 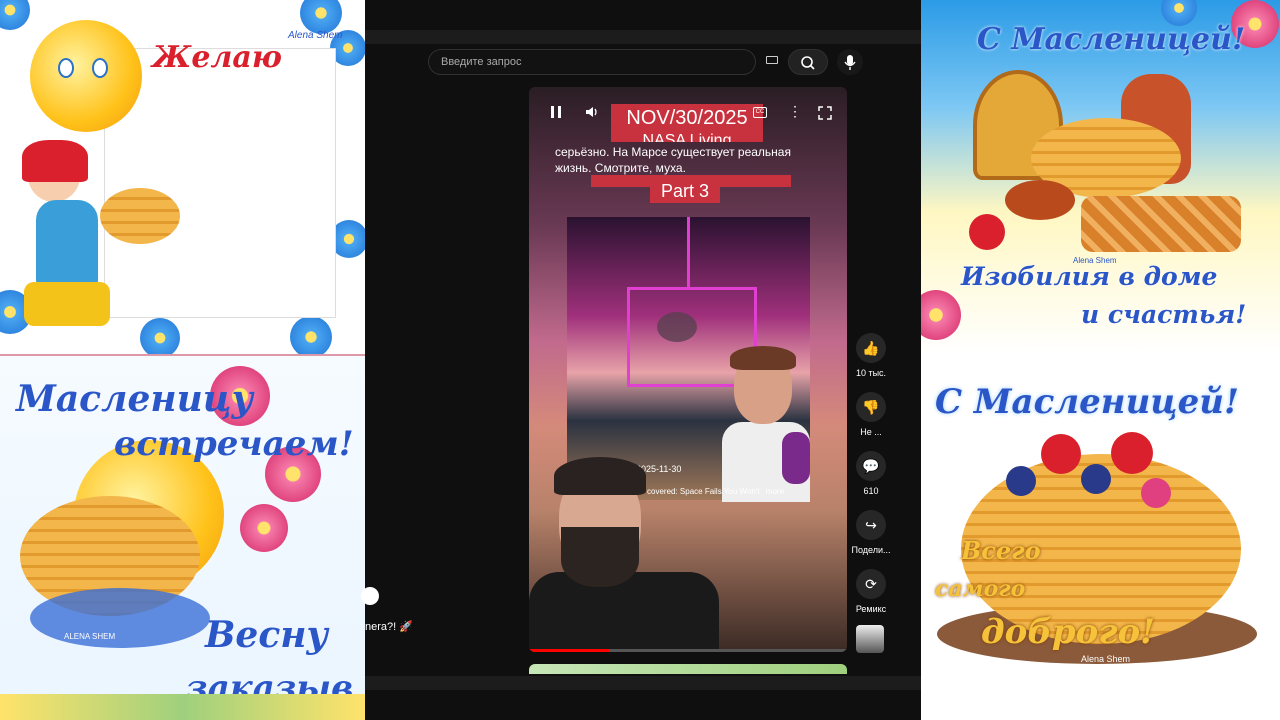 I want to click on volume-icon, so click(x=591, y=112).